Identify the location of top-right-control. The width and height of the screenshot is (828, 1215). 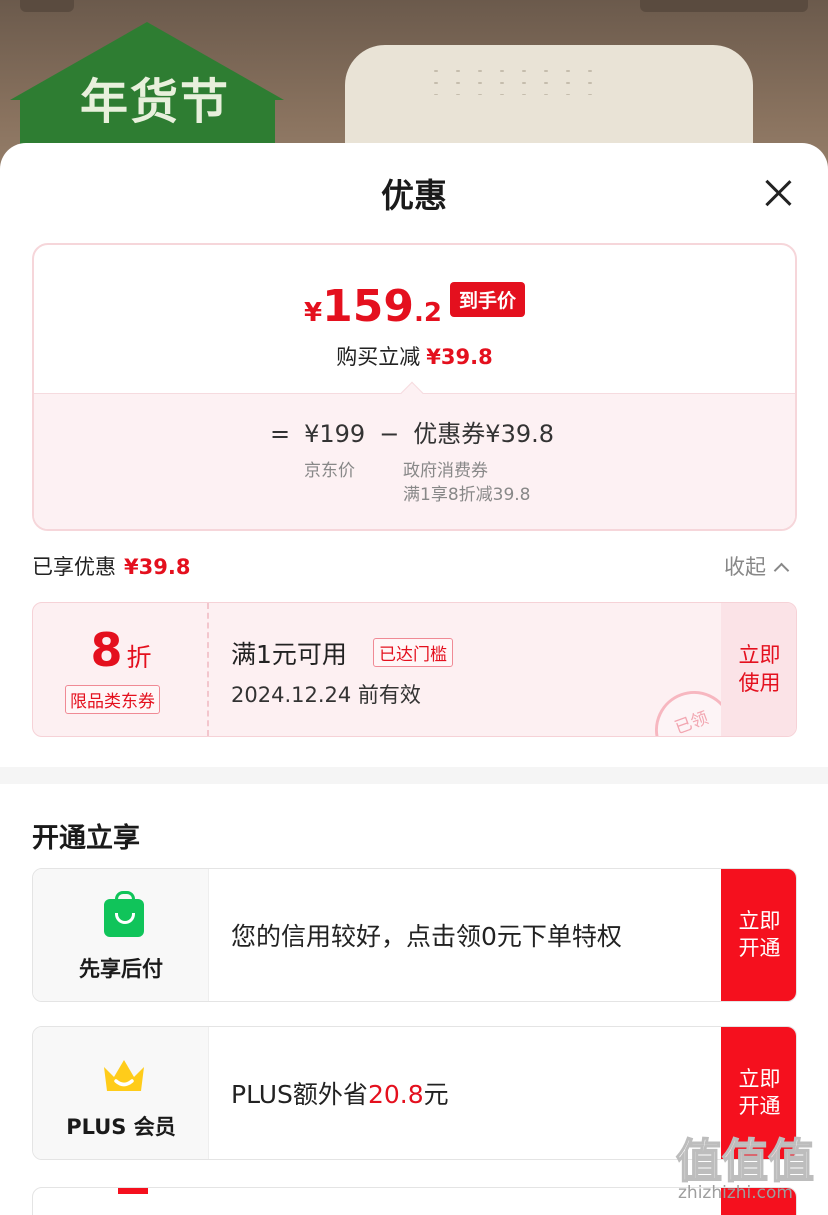
(724, 6).